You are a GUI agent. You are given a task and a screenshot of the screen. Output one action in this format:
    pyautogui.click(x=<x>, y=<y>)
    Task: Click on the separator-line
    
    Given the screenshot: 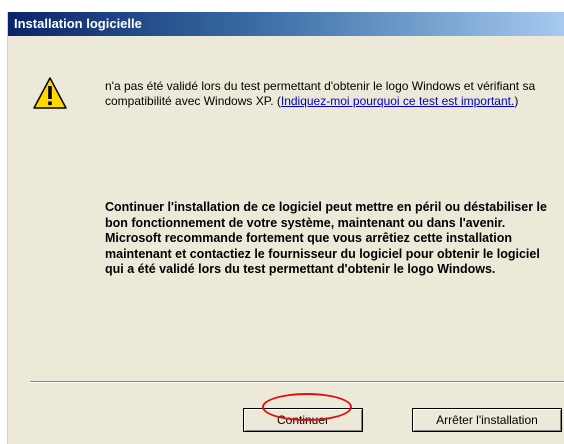 What is the action you would take?
    pyautogui.click(x=297, y=382)
    